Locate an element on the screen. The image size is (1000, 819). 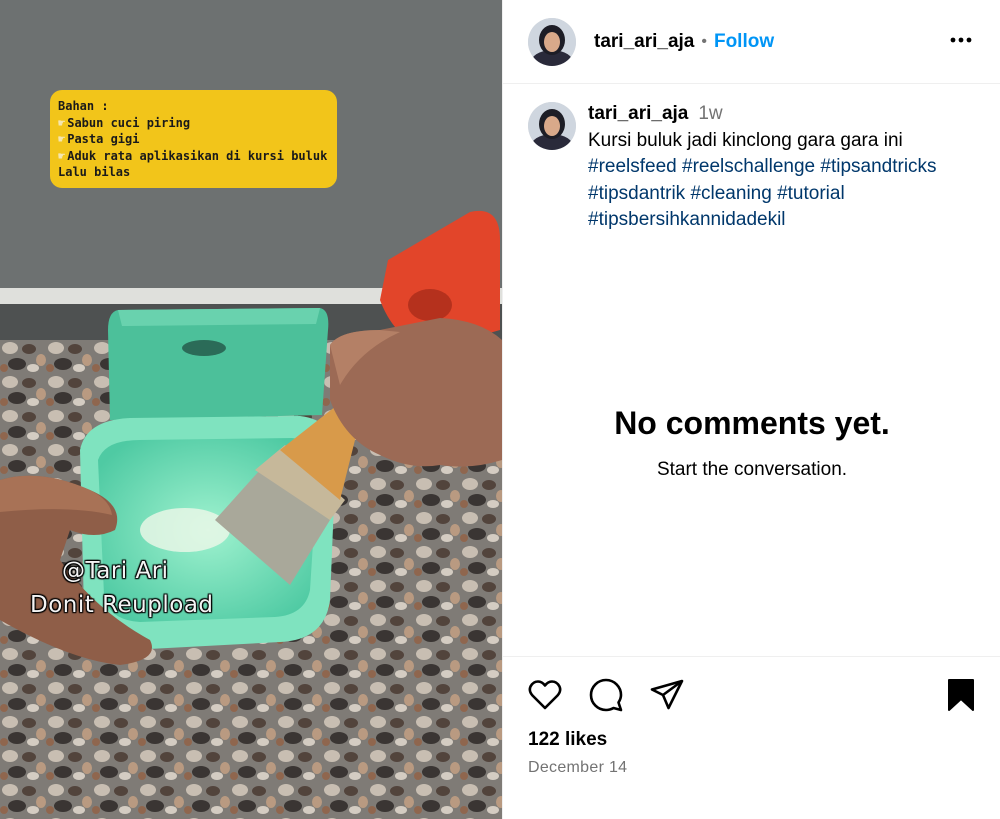
likes-count: 122 likes is located at coordinates (567, 740).